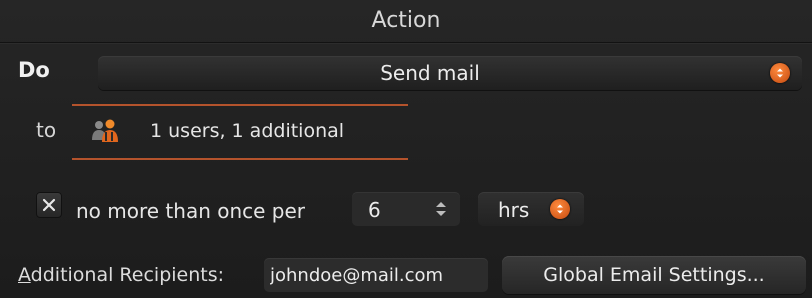  Describe the element at coordinates (531, 209) in the screenshot. I see `interval-unit-dropdown: hrs` at that location.